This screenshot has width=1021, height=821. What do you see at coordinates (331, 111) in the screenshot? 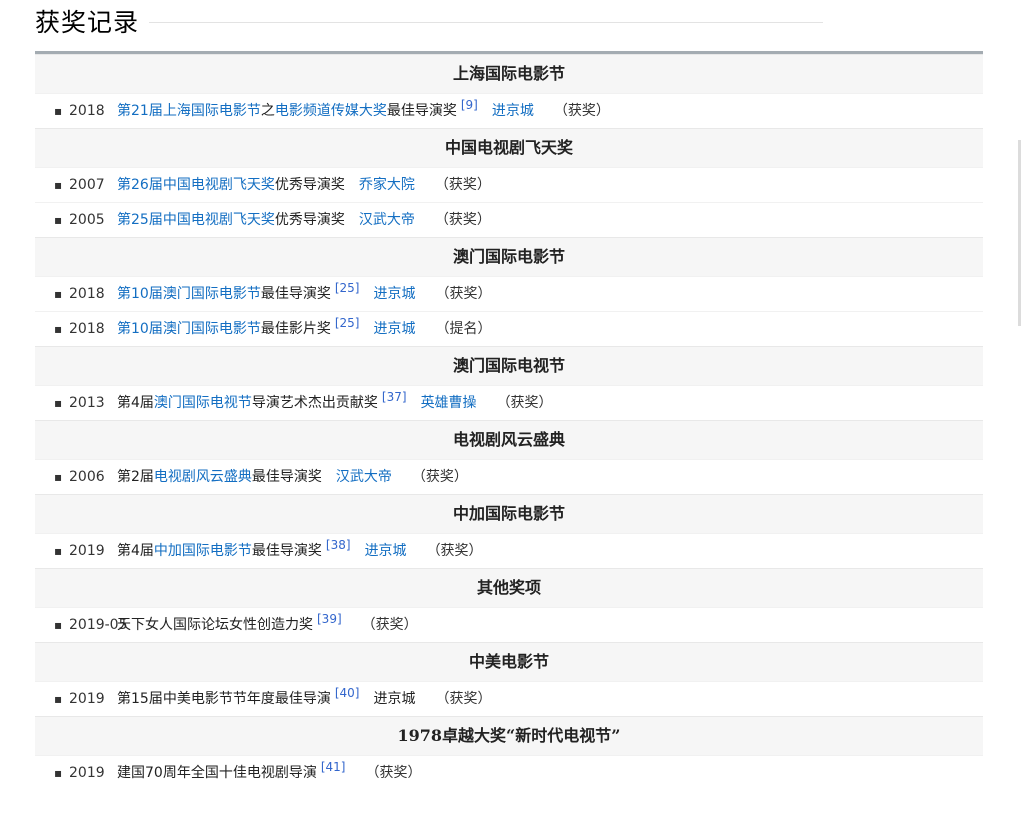
I see `award-category-link: 电影频道传媒大奖` at bounding box center [331, 111].